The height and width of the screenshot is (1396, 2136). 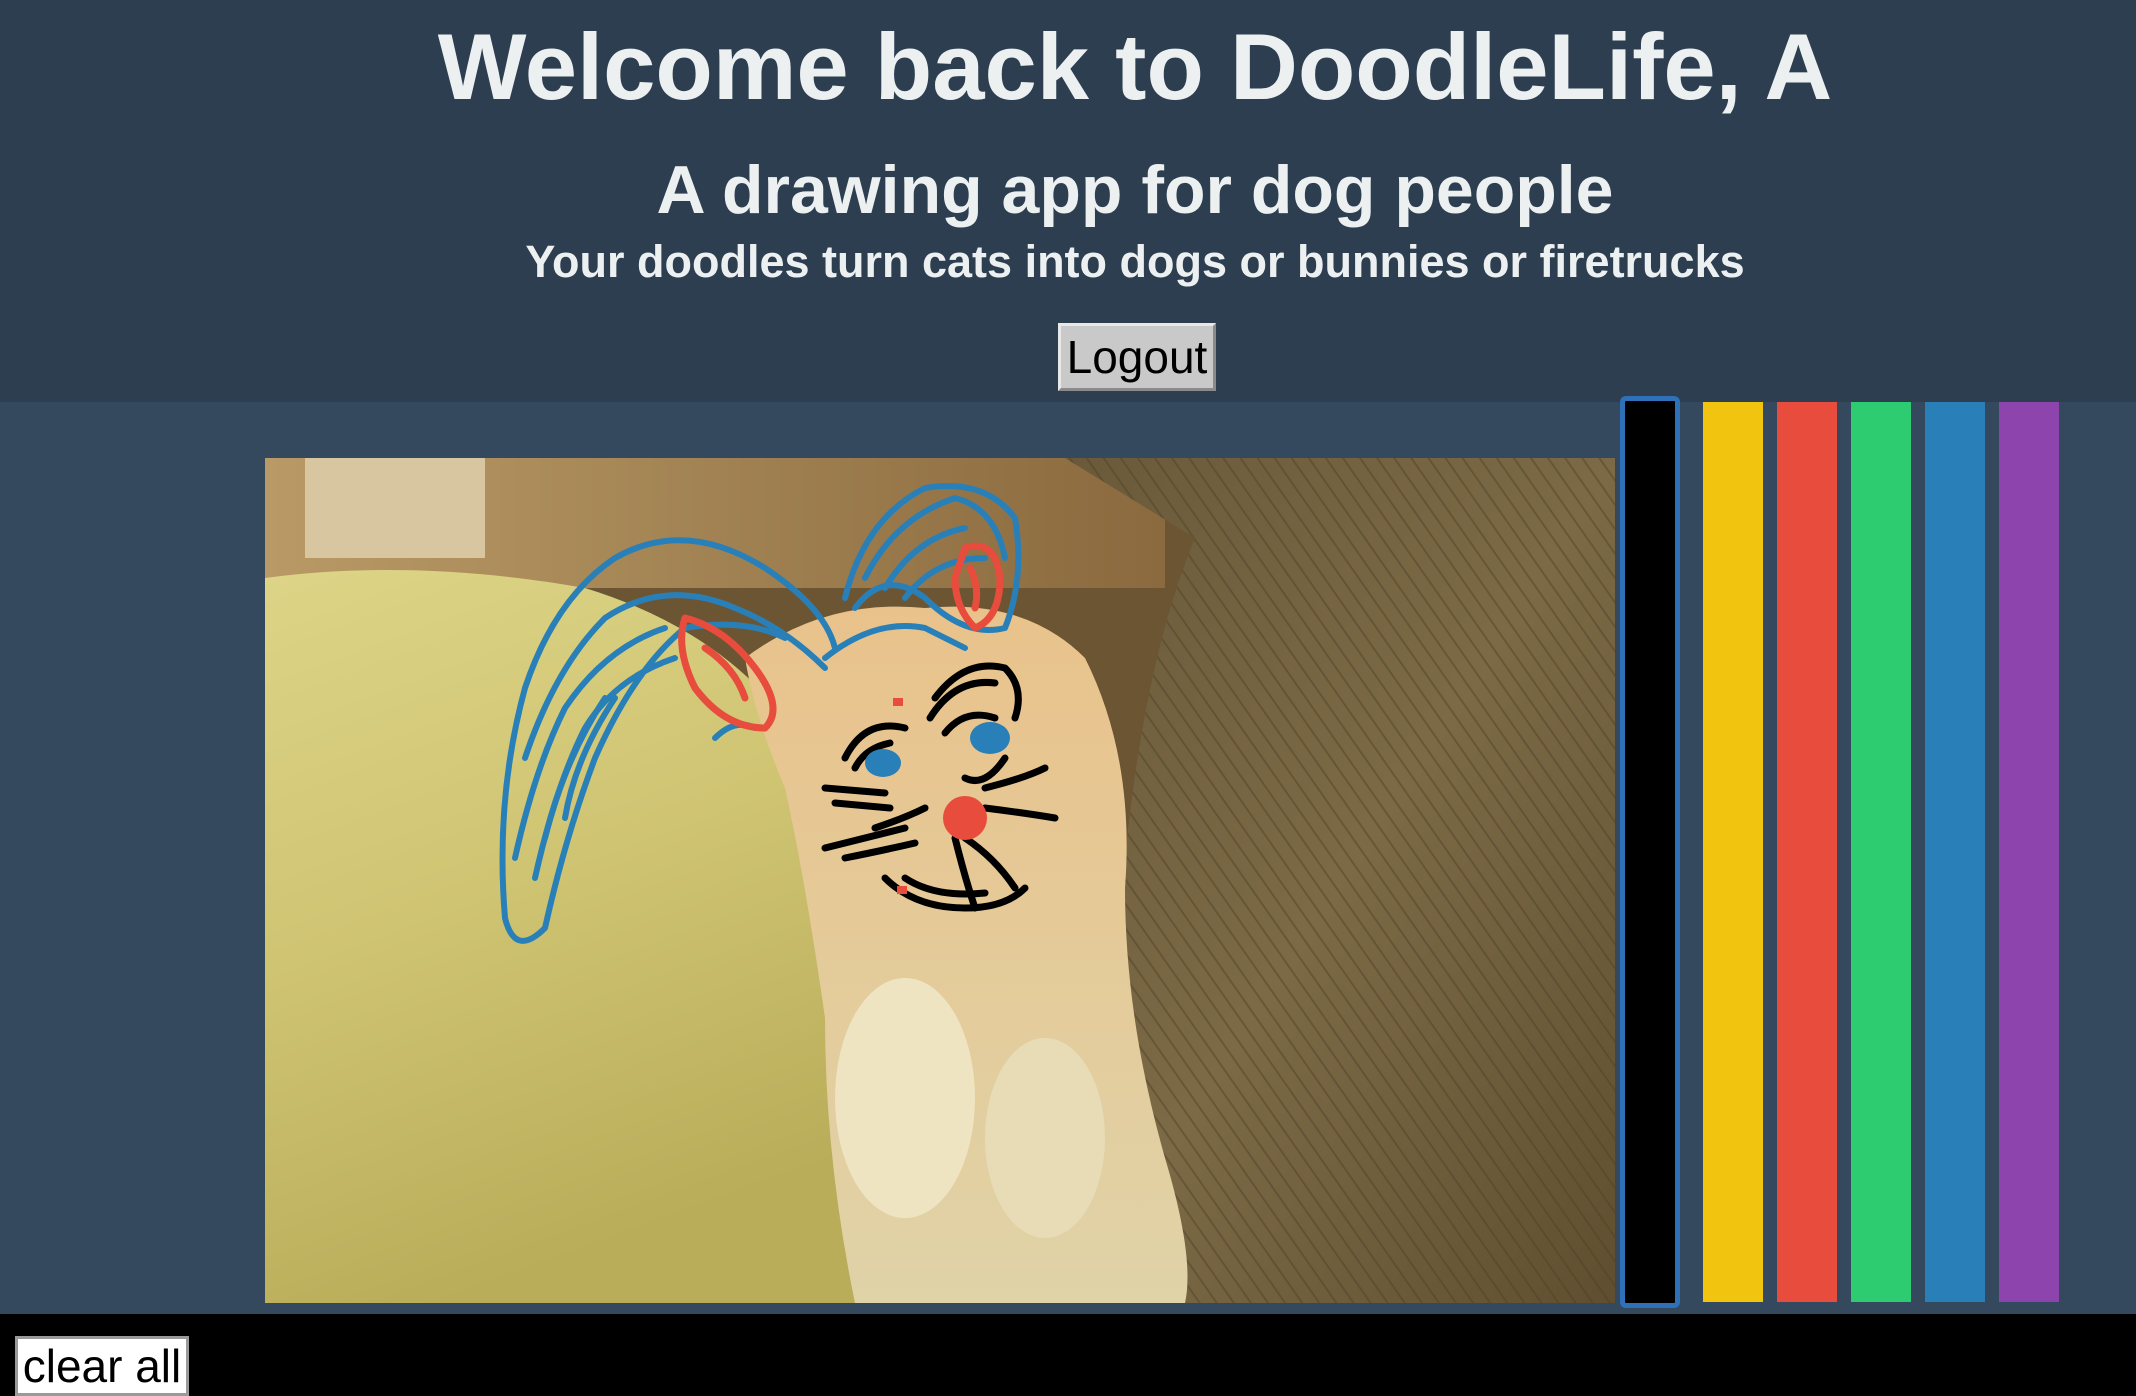 I want to click on color-swatch-purple, so click(x=2029, y=852).